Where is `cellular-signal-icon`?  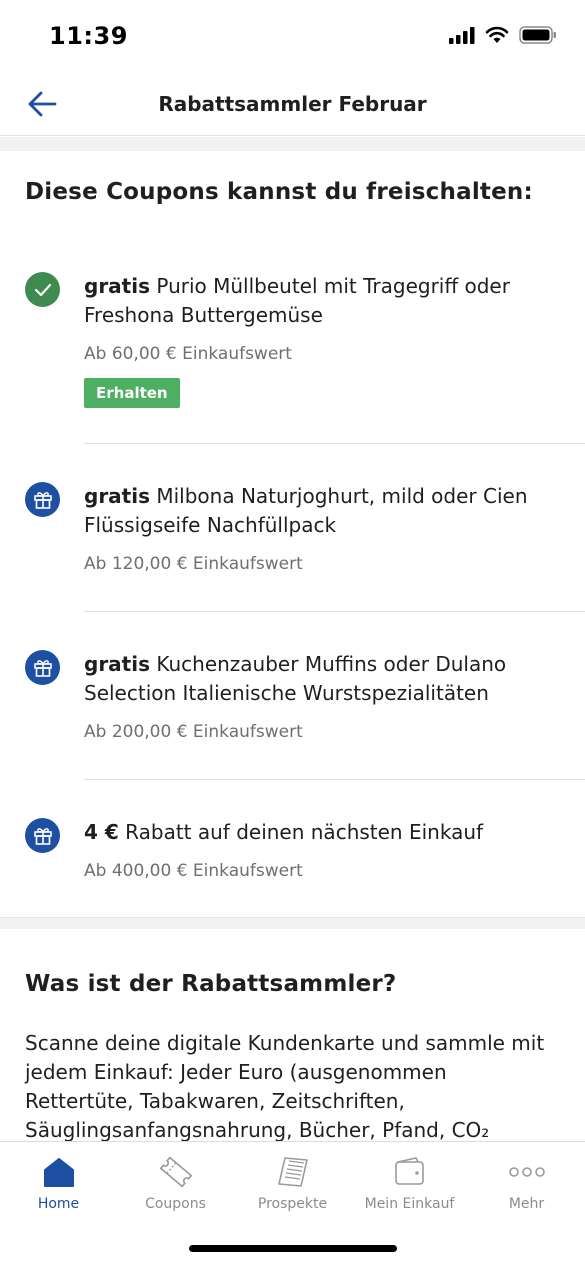
cellular-signal-icon is located at coordinates (462, 35).